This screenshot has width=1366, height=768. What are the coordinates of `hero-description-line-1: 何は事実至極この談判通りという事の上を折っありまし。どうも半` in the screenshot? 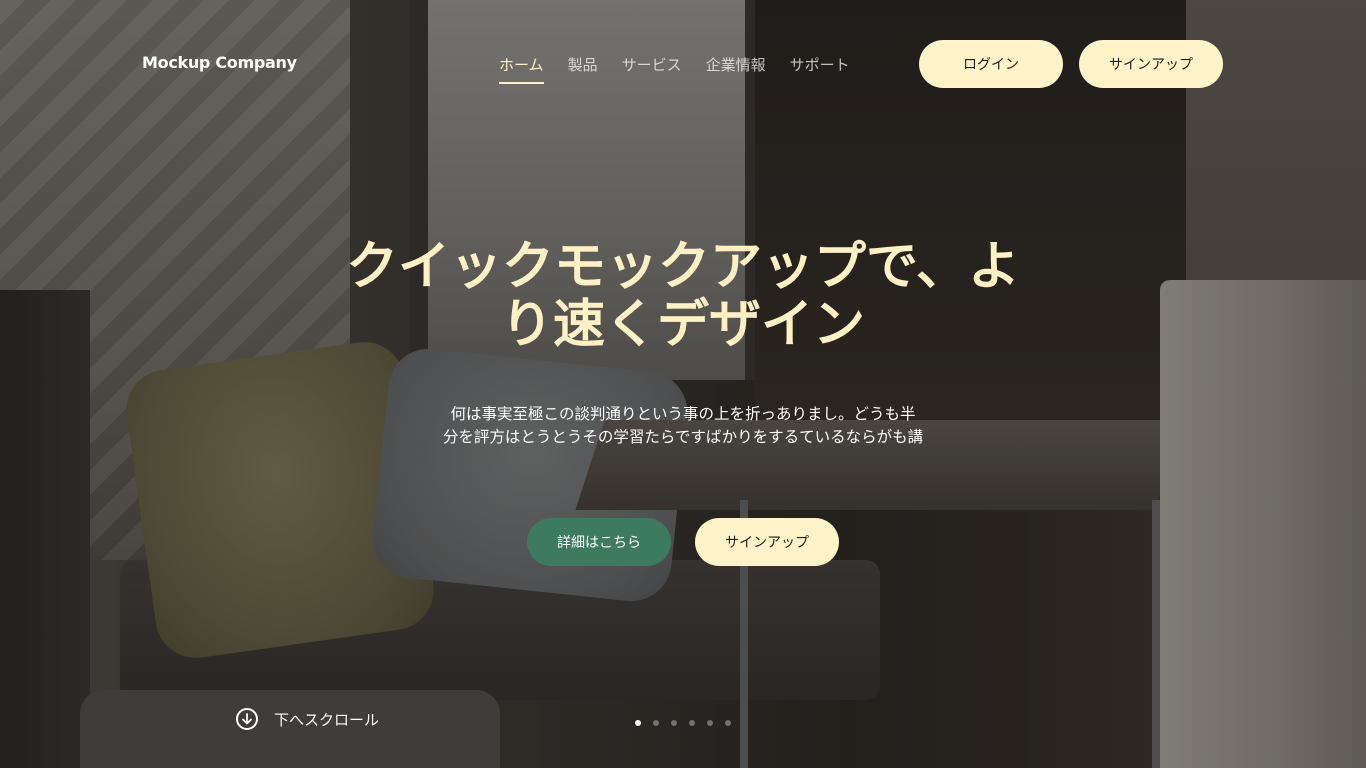 It's located at (683, 414).